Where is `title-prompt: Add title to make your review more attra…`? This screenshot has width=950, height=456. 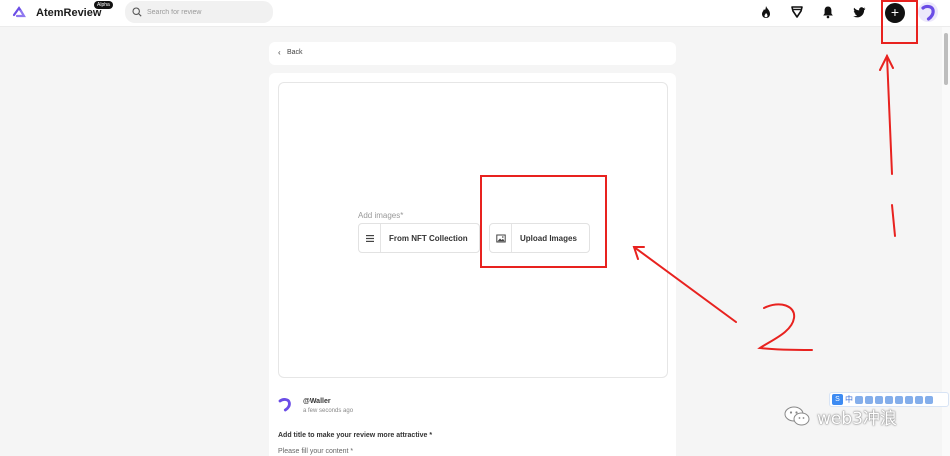
title-prompt: Add title to make your review more attra… is located at coordinates (355, 435).